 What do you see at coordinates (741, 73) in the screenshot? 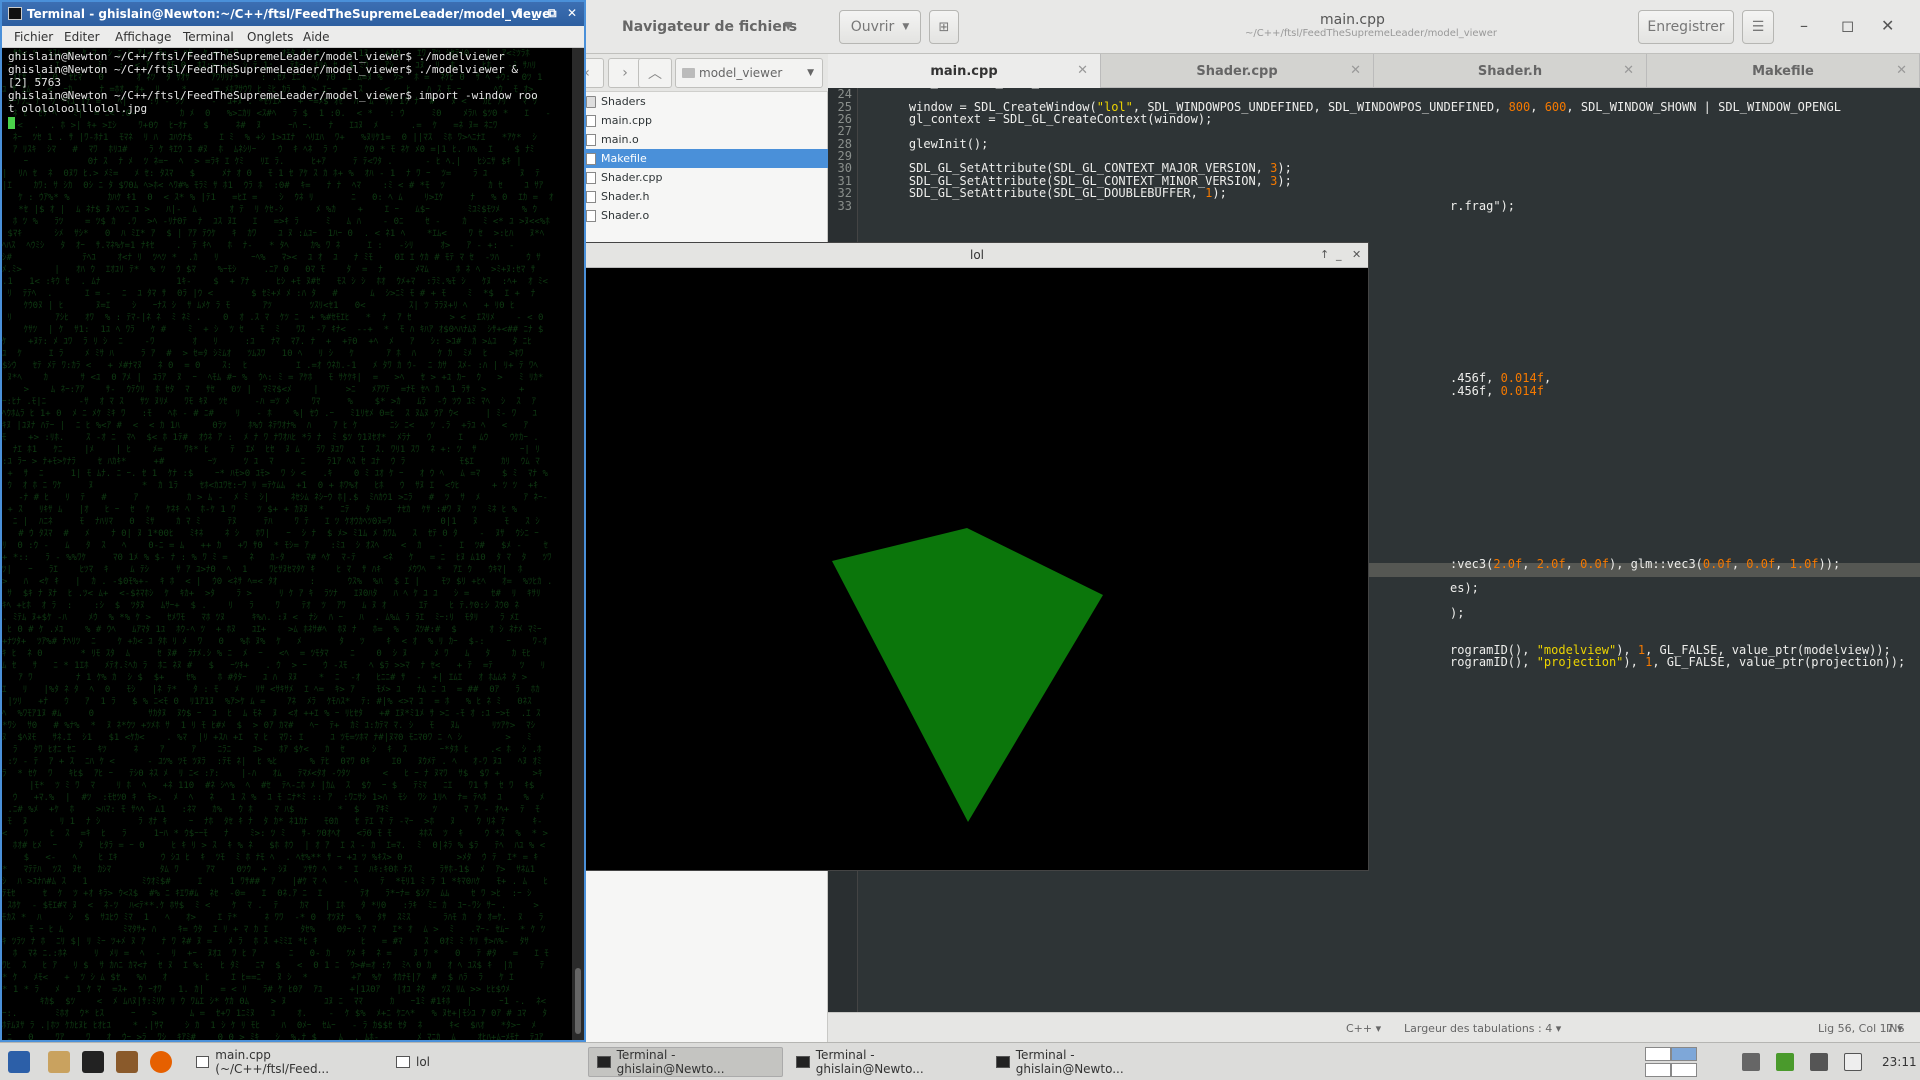
I see `folder-selector-label: model_viewer` at bounding box center [741, 73].